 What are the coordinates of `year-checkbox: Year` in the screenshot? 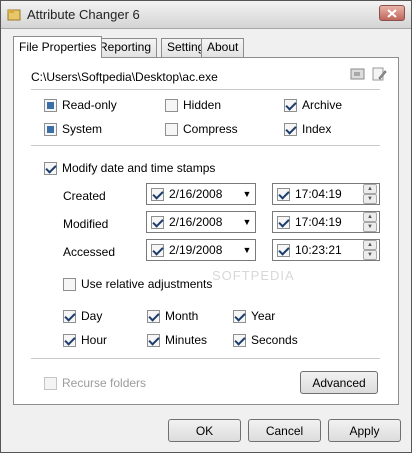 It's located at (254, 316).